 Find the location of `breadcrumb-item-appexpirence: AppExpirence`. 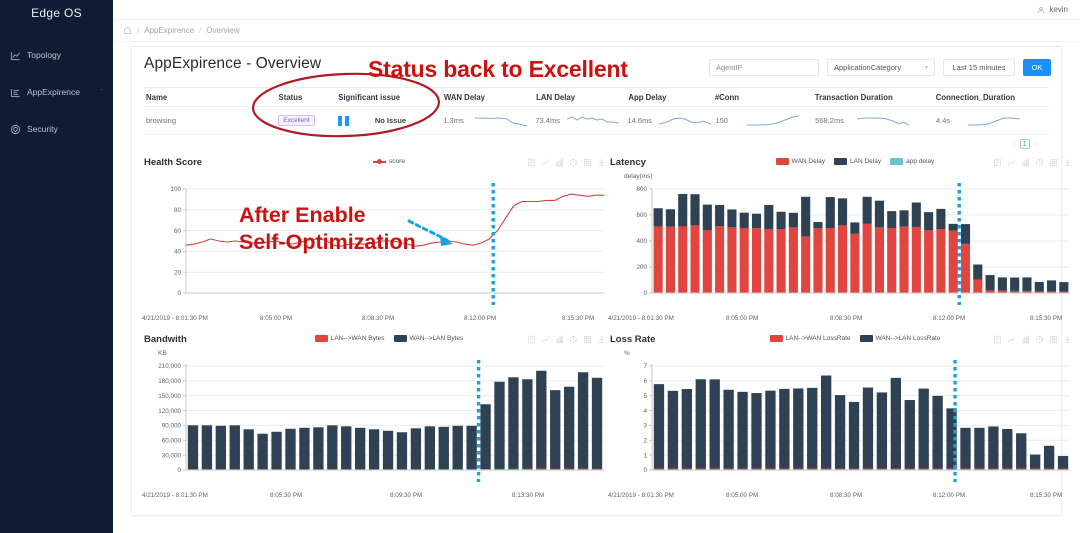

breadcrumb-item-appexpirence: AppExpirence is located at coordinates (169, 30).